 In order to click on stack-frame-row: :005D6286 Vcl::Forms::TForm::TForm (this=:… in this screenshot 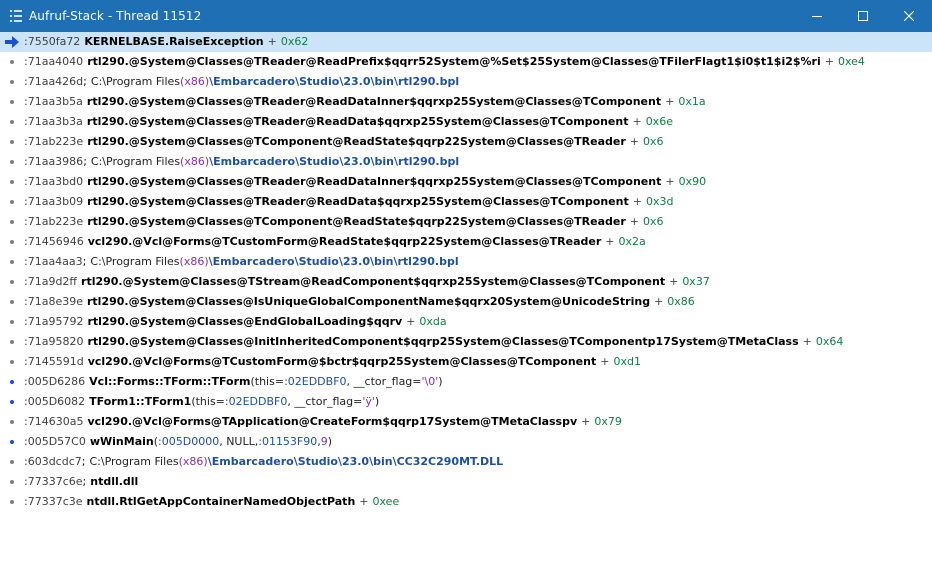, I will do `click(466, 382)`.